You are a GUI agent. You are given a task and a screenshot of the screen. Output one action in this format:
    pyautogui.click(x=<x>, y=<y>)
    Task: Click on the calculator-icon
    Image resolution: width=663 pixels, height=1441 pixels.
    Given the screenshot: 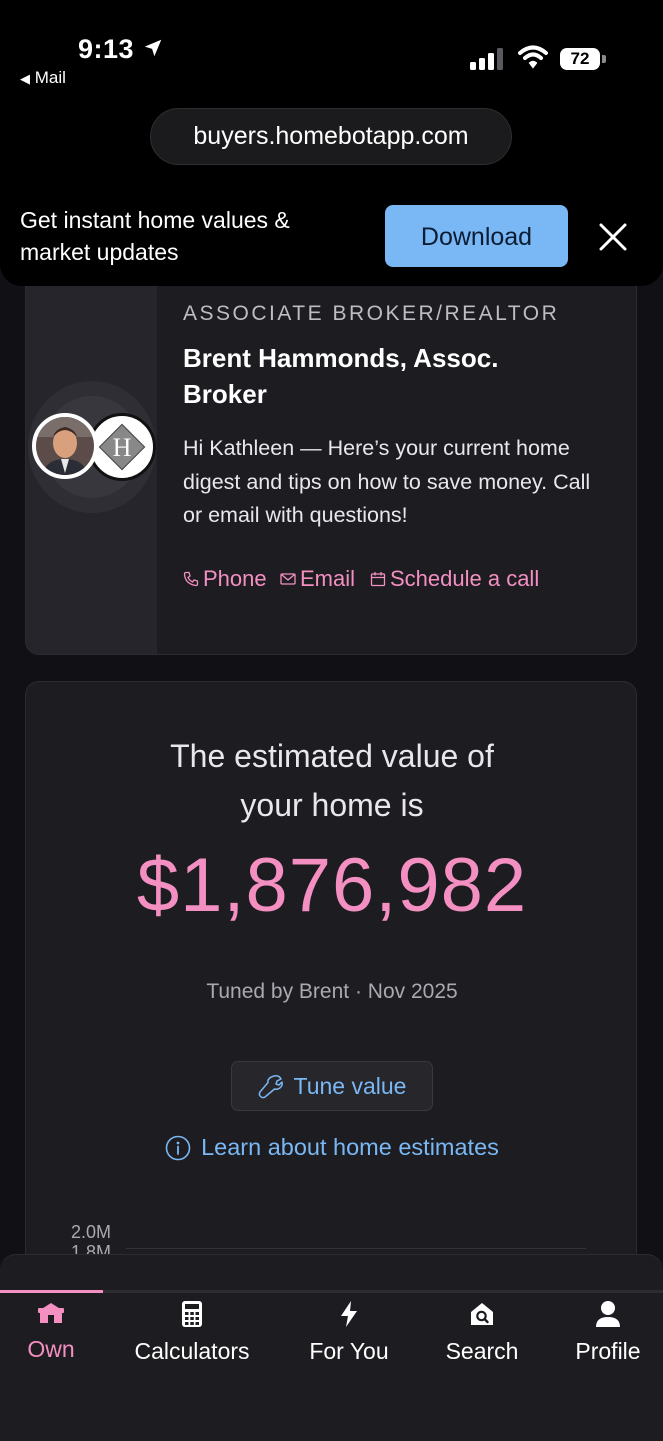 What is the action you would take?
    pyautogui.click(x=192, y=1314)
    